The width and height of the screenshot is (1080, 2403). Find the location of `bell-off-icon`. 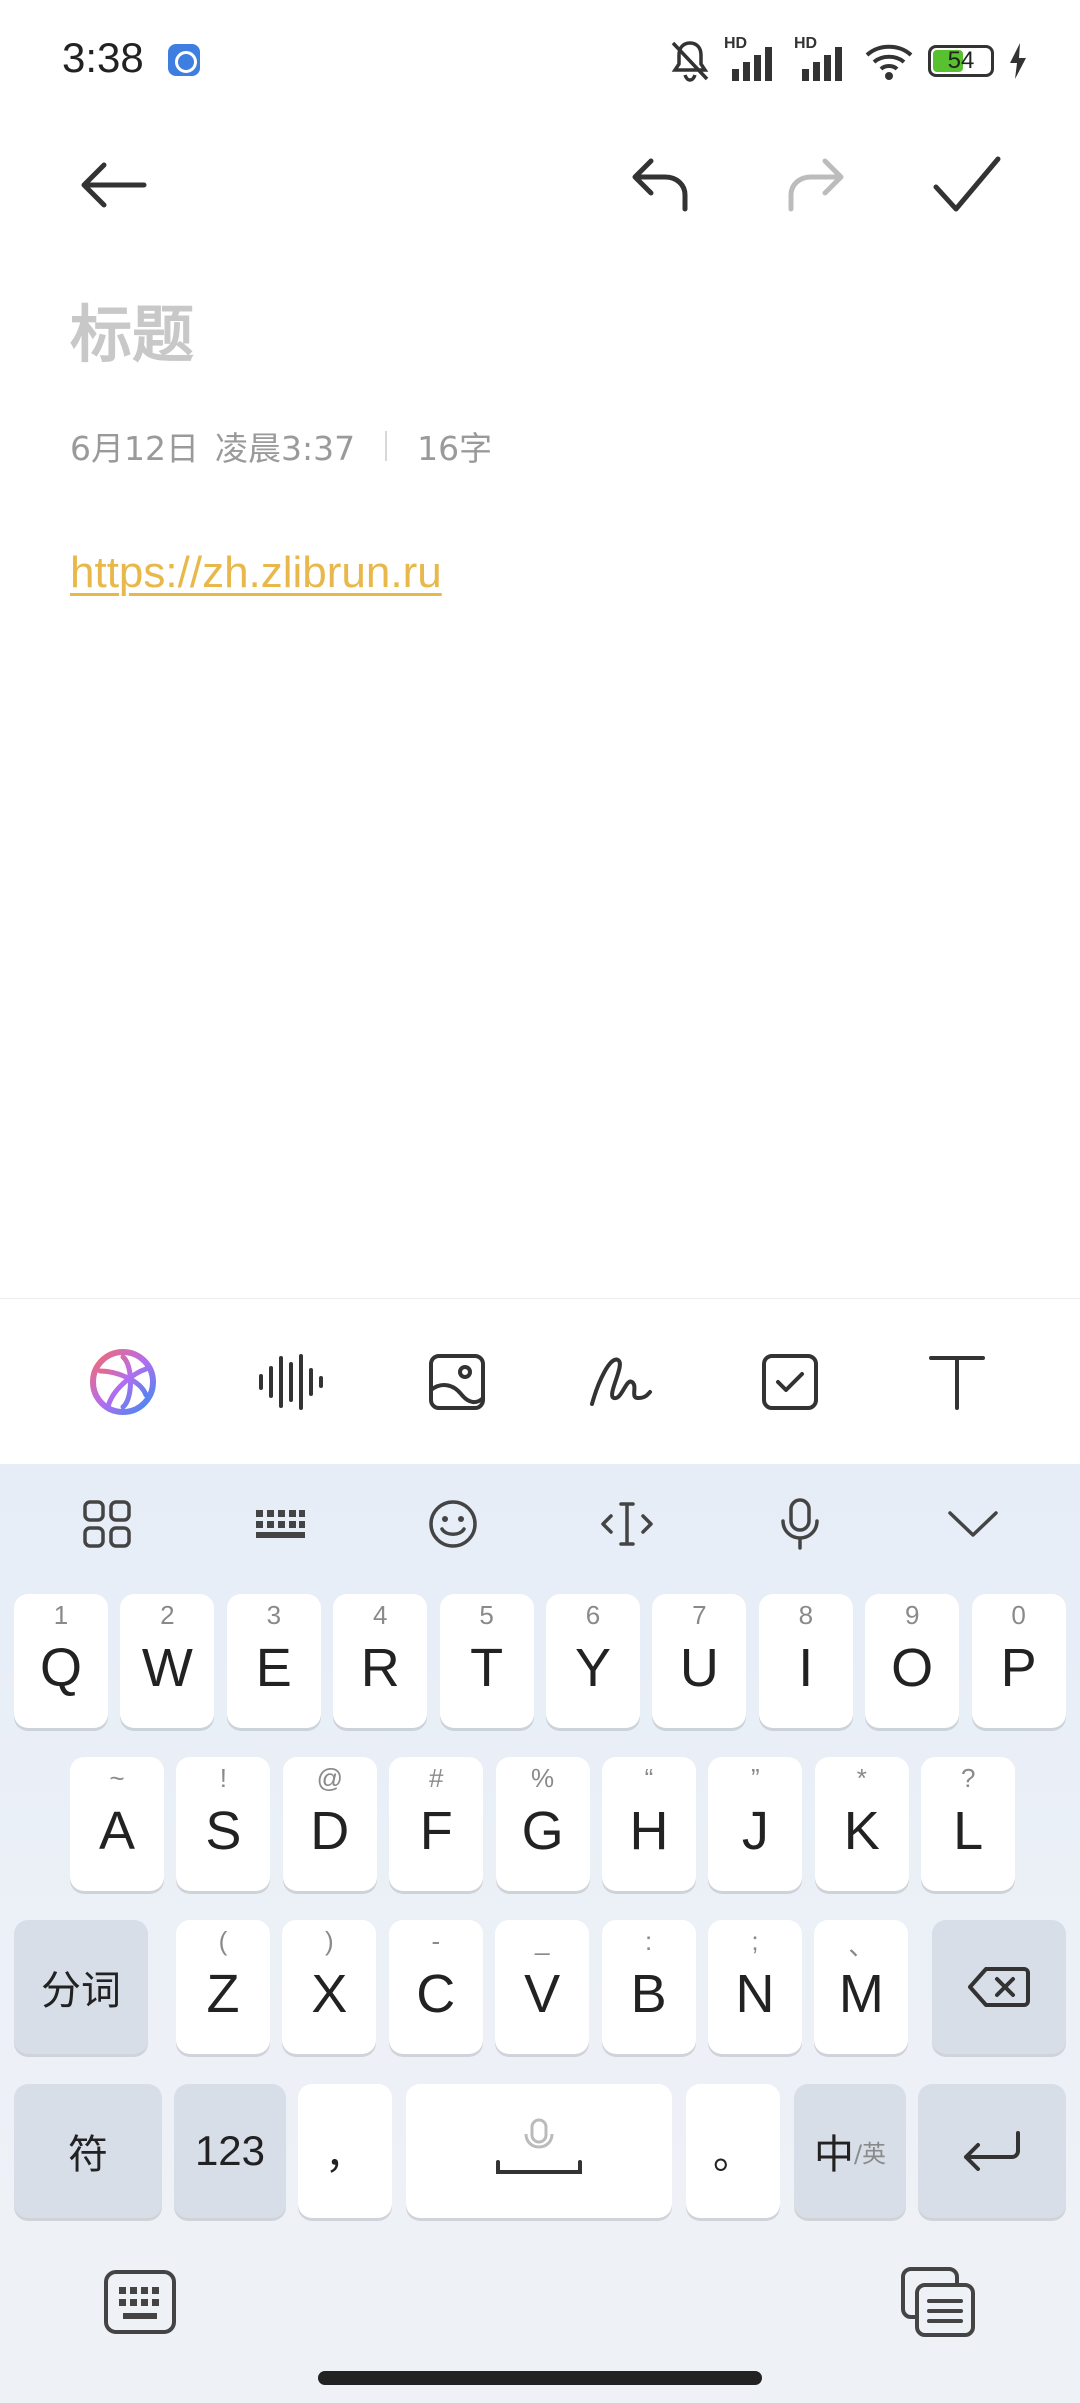

bell-off-icon is located at coordinates (690, 61).